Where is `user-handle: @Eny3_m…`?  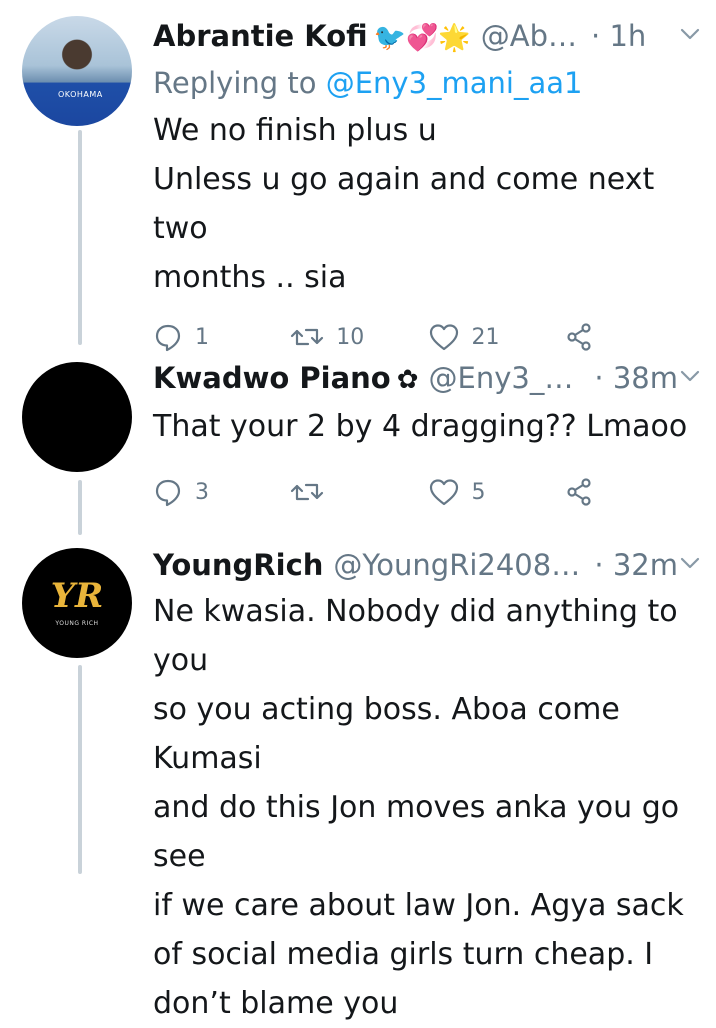 user-handle: @Eny3_m… is located at coordinates (505, 378).